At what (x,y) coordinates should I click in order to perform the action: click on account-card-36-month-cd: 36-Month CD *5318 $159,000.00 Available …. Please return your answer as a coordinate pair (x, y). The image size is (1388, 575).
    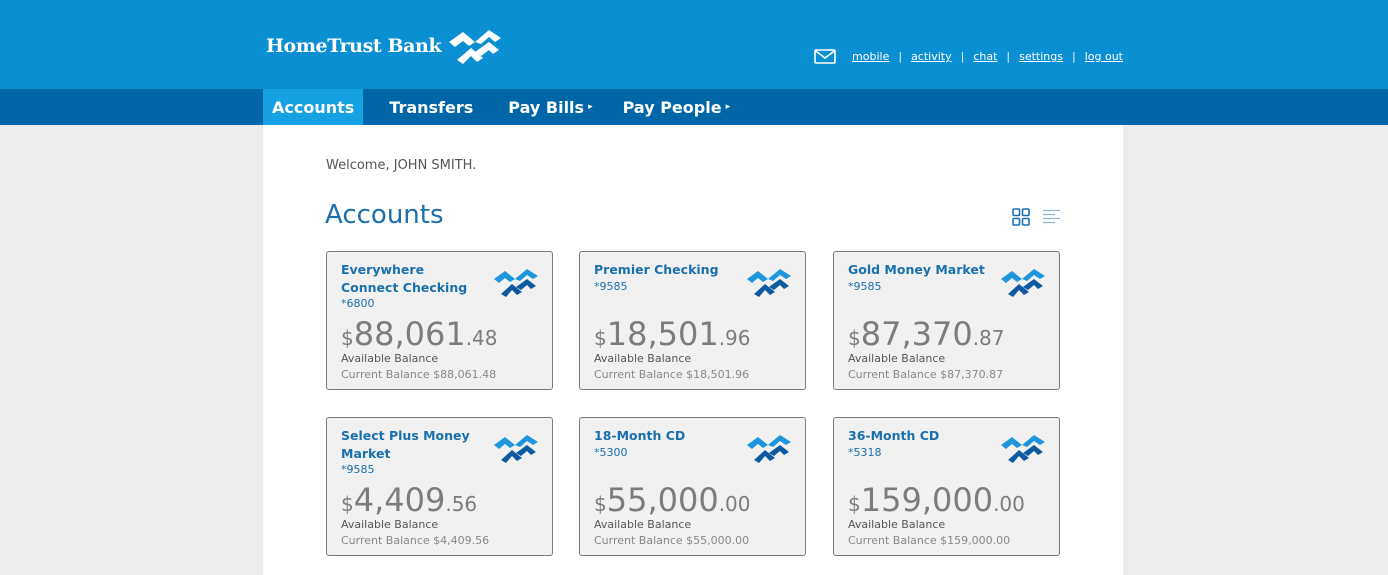
    Looking at the image, I should click on (946, 486).